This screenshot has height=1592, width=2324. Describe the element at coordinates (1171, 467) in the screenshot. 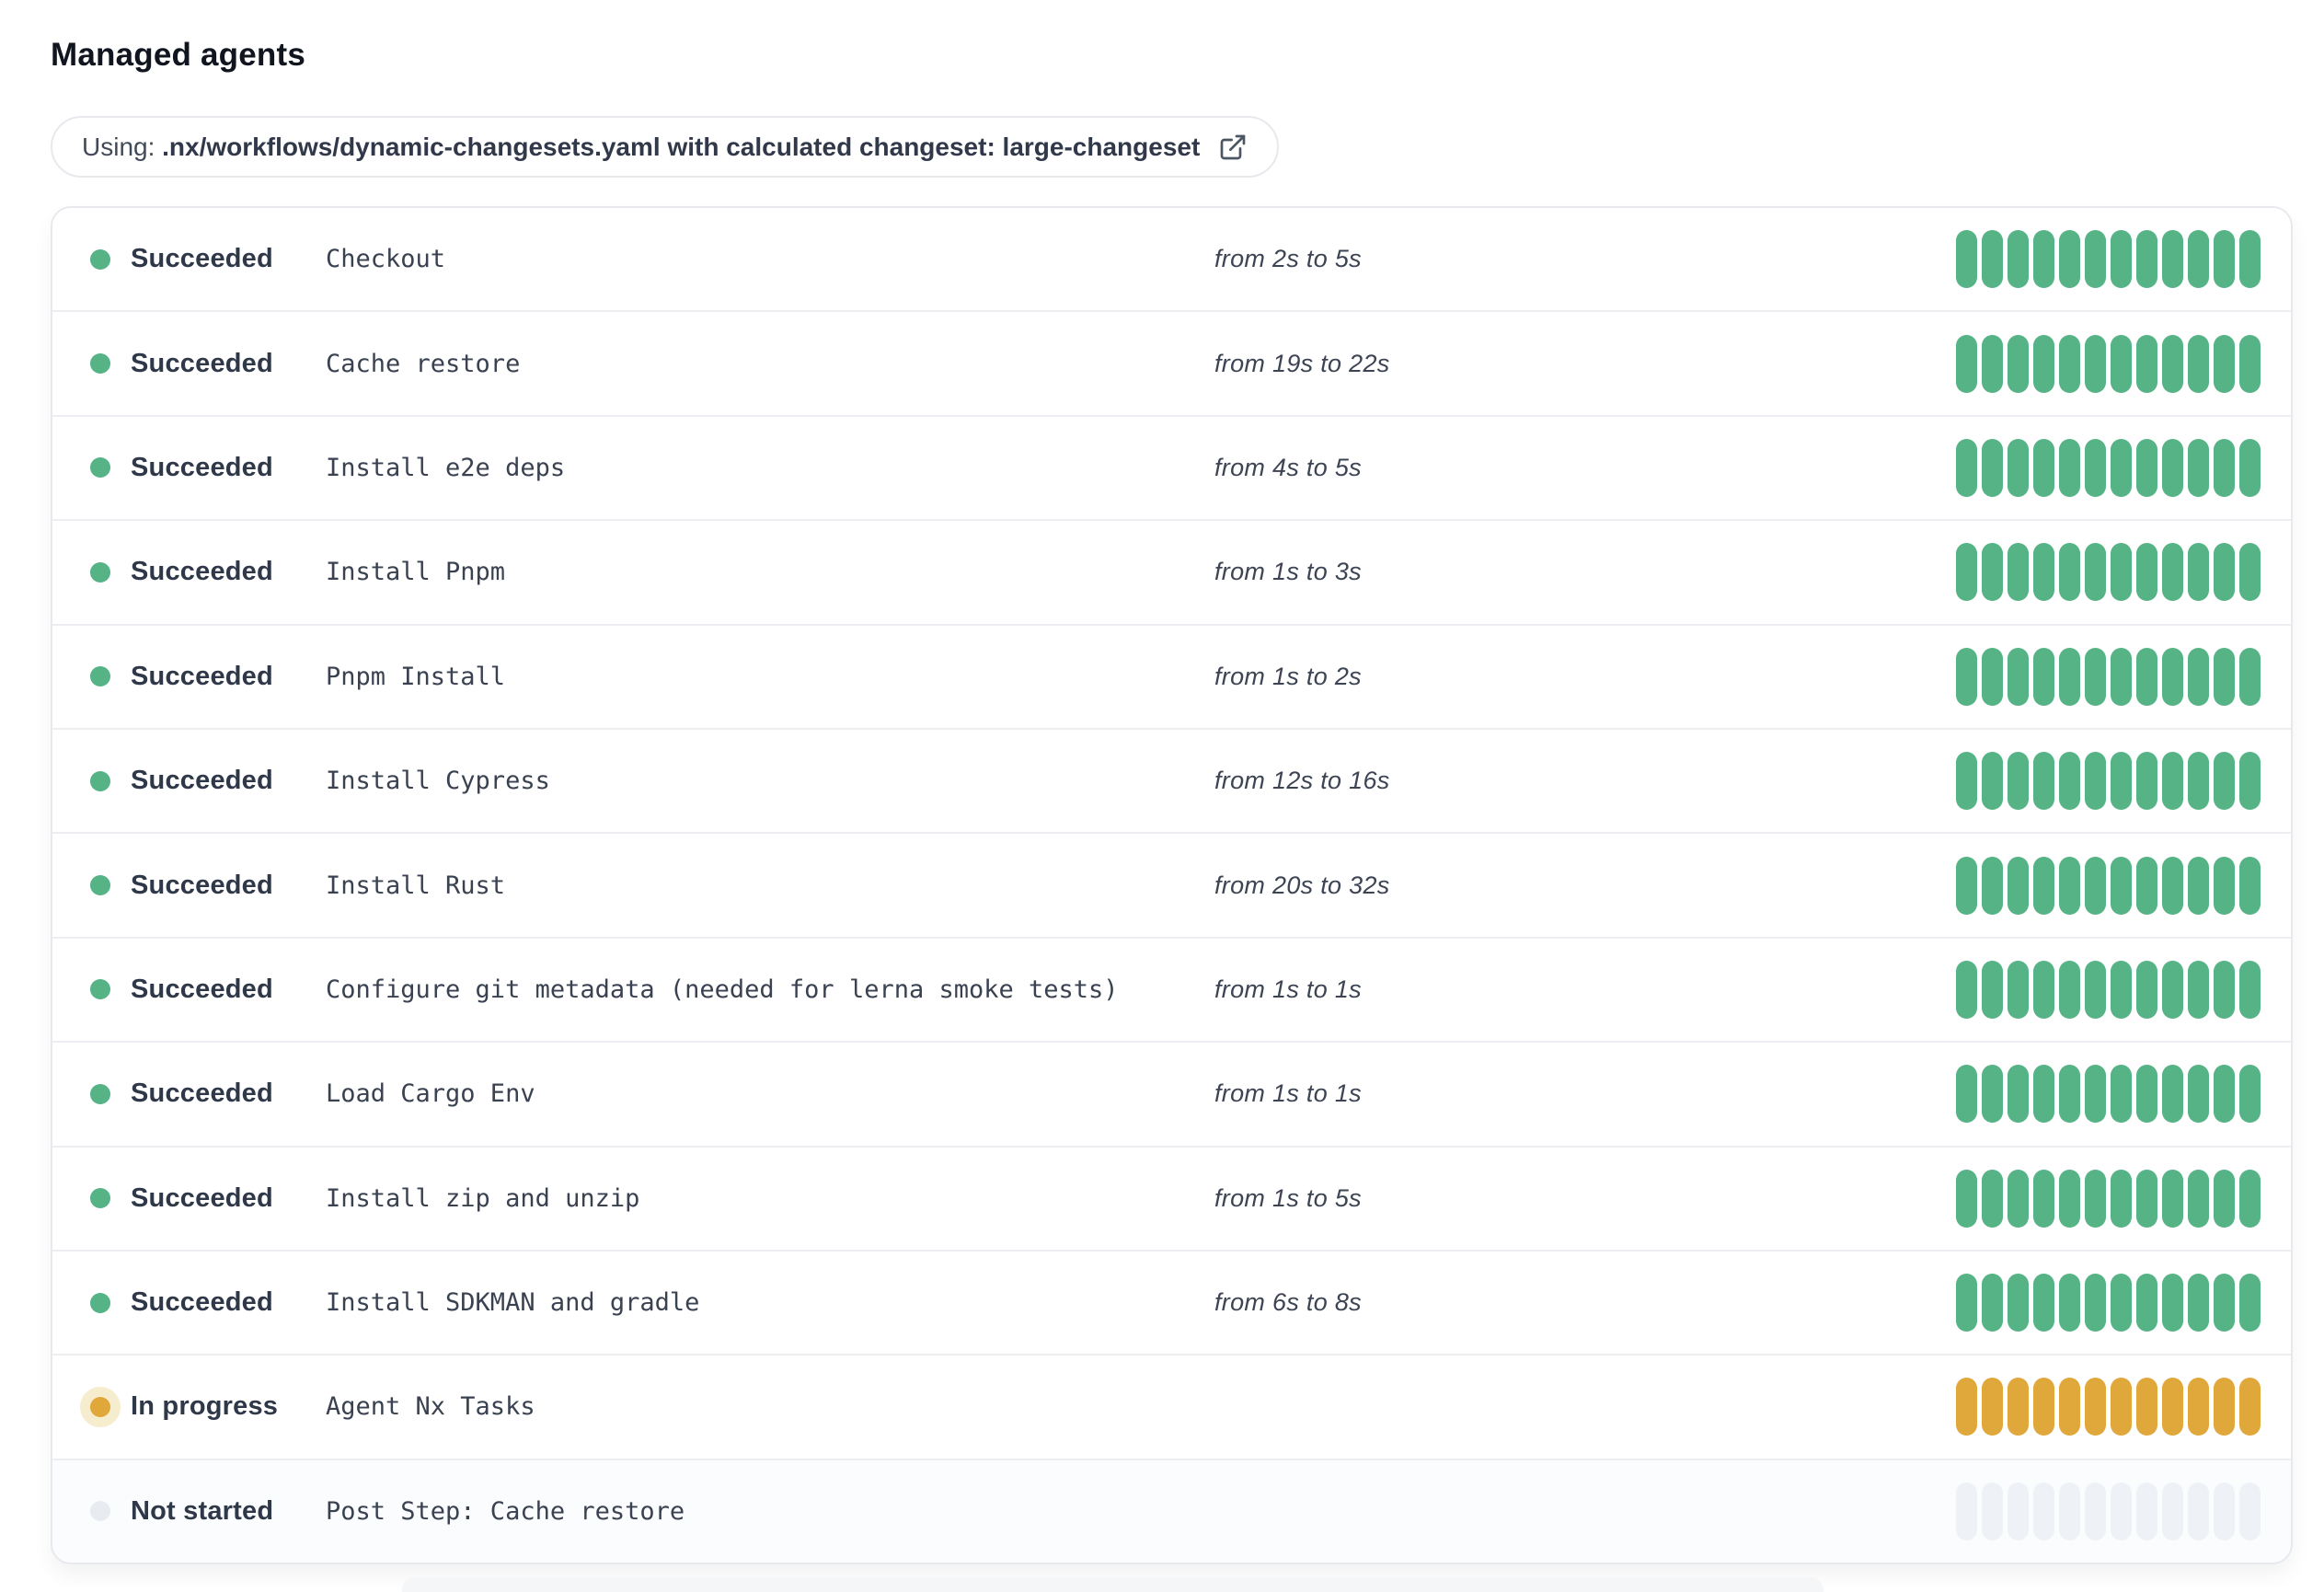

I see `agent-row: Succeeded Install e2e deps from 4s to 5s` at that location.